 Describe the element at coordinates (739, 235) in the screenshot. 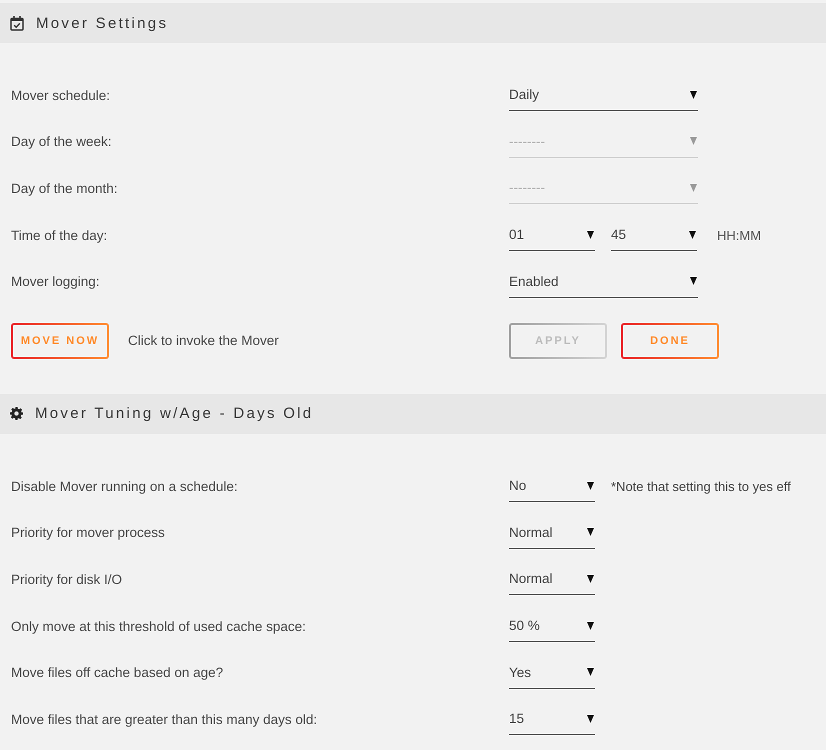

I see `time-format-label: HH:MM` at that location.